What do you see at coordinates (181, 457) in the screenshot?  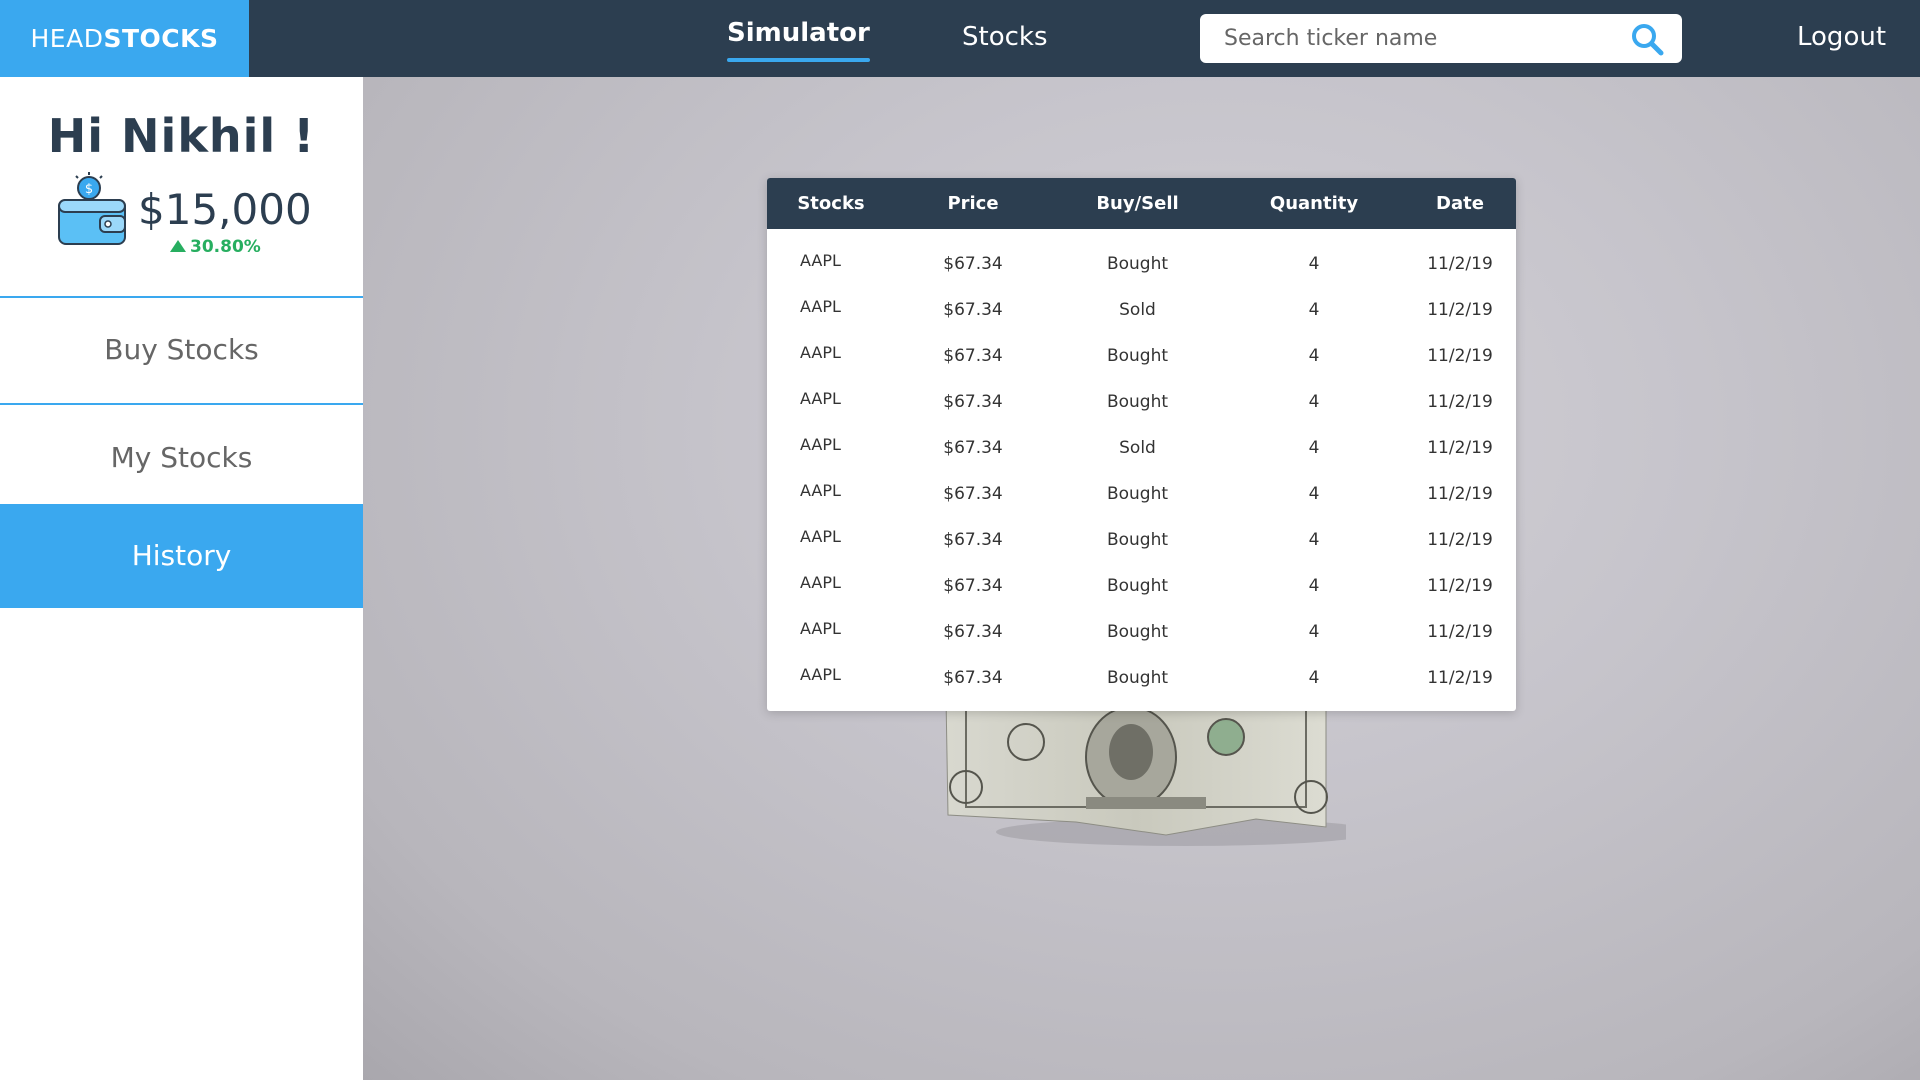 I see `sidebar-item-my-stocks: My Stocks` at bounding box center [181, 457].